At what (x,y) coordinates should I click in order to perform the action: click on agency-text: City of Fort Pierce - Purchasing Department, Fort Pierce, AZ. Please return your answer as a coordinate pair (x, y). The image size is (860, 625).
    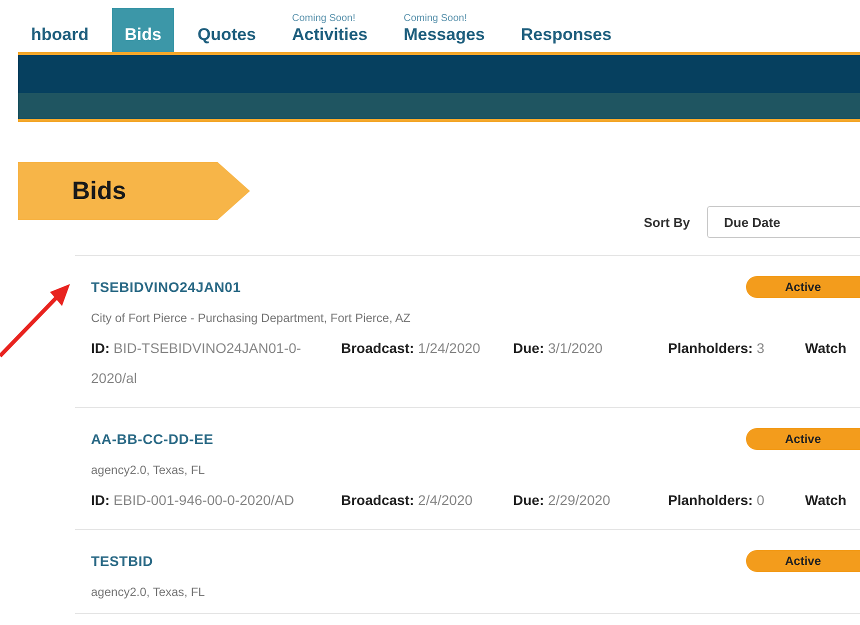
    Looking at the image, I should click on (251, 318).